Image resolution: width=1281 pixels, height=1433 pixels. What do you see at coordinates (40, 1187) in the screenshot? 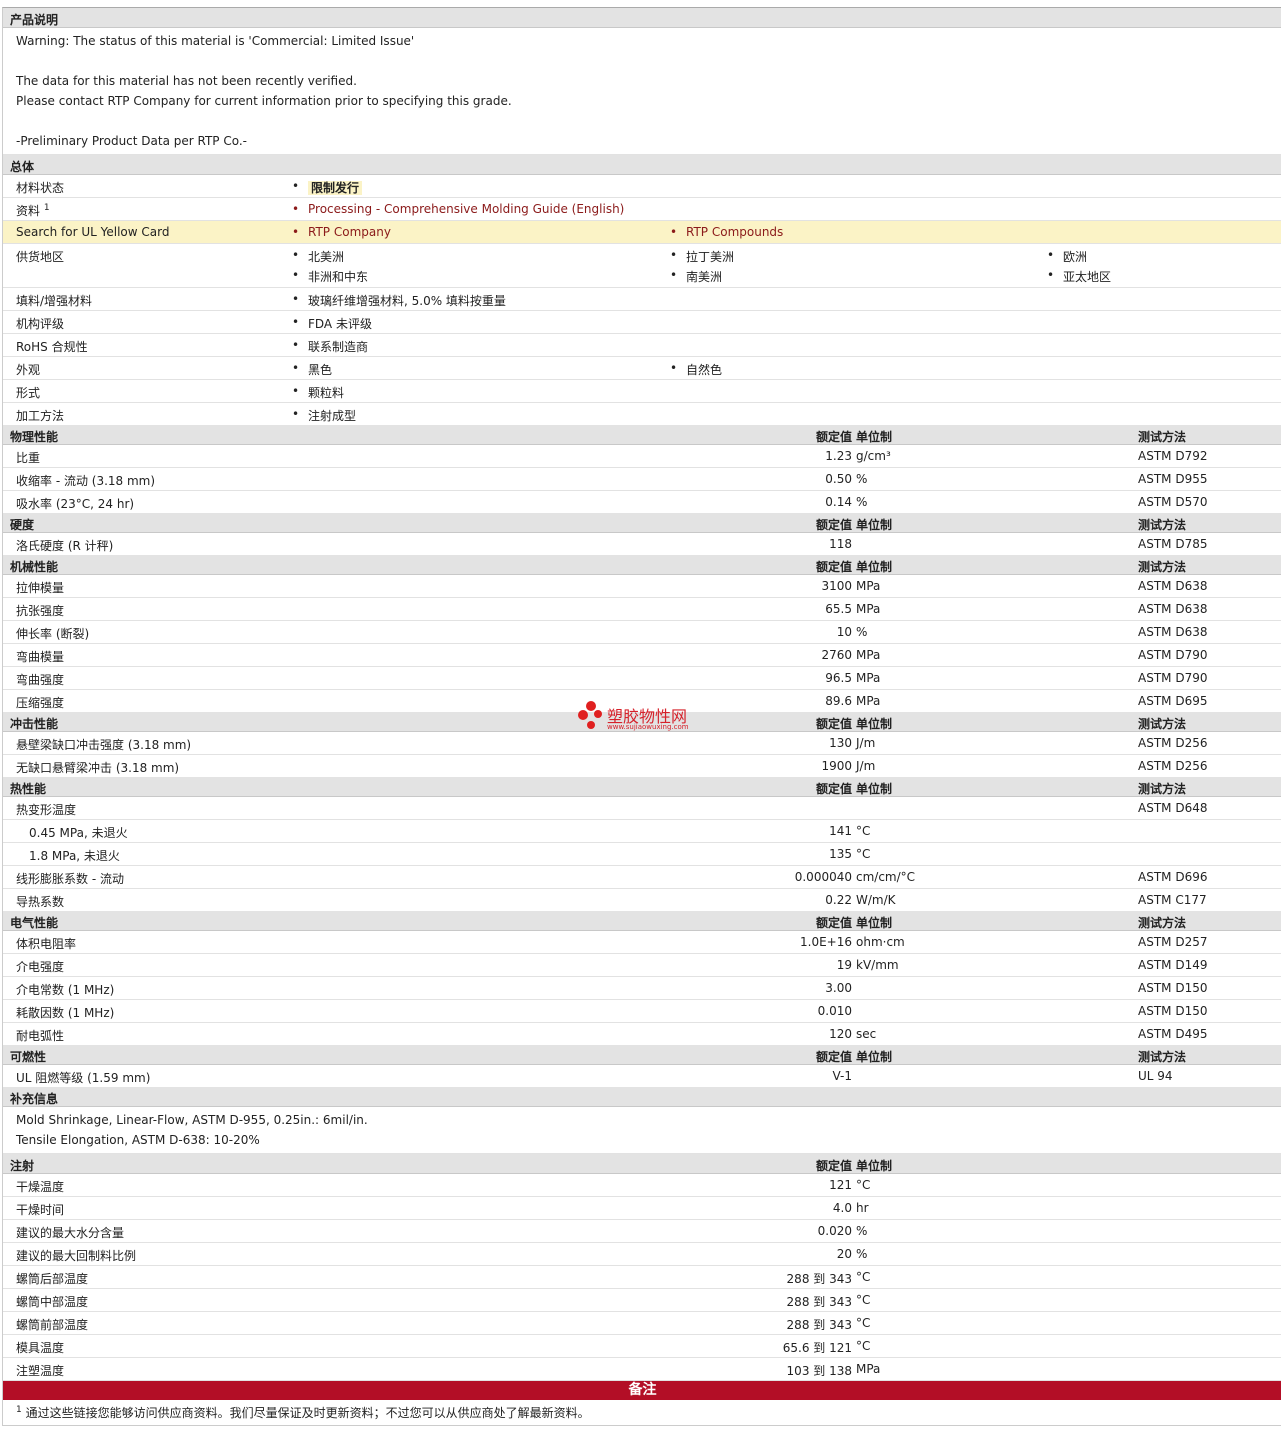
I see `property-label: 干燥温度` at bounding box center [40, 1187].